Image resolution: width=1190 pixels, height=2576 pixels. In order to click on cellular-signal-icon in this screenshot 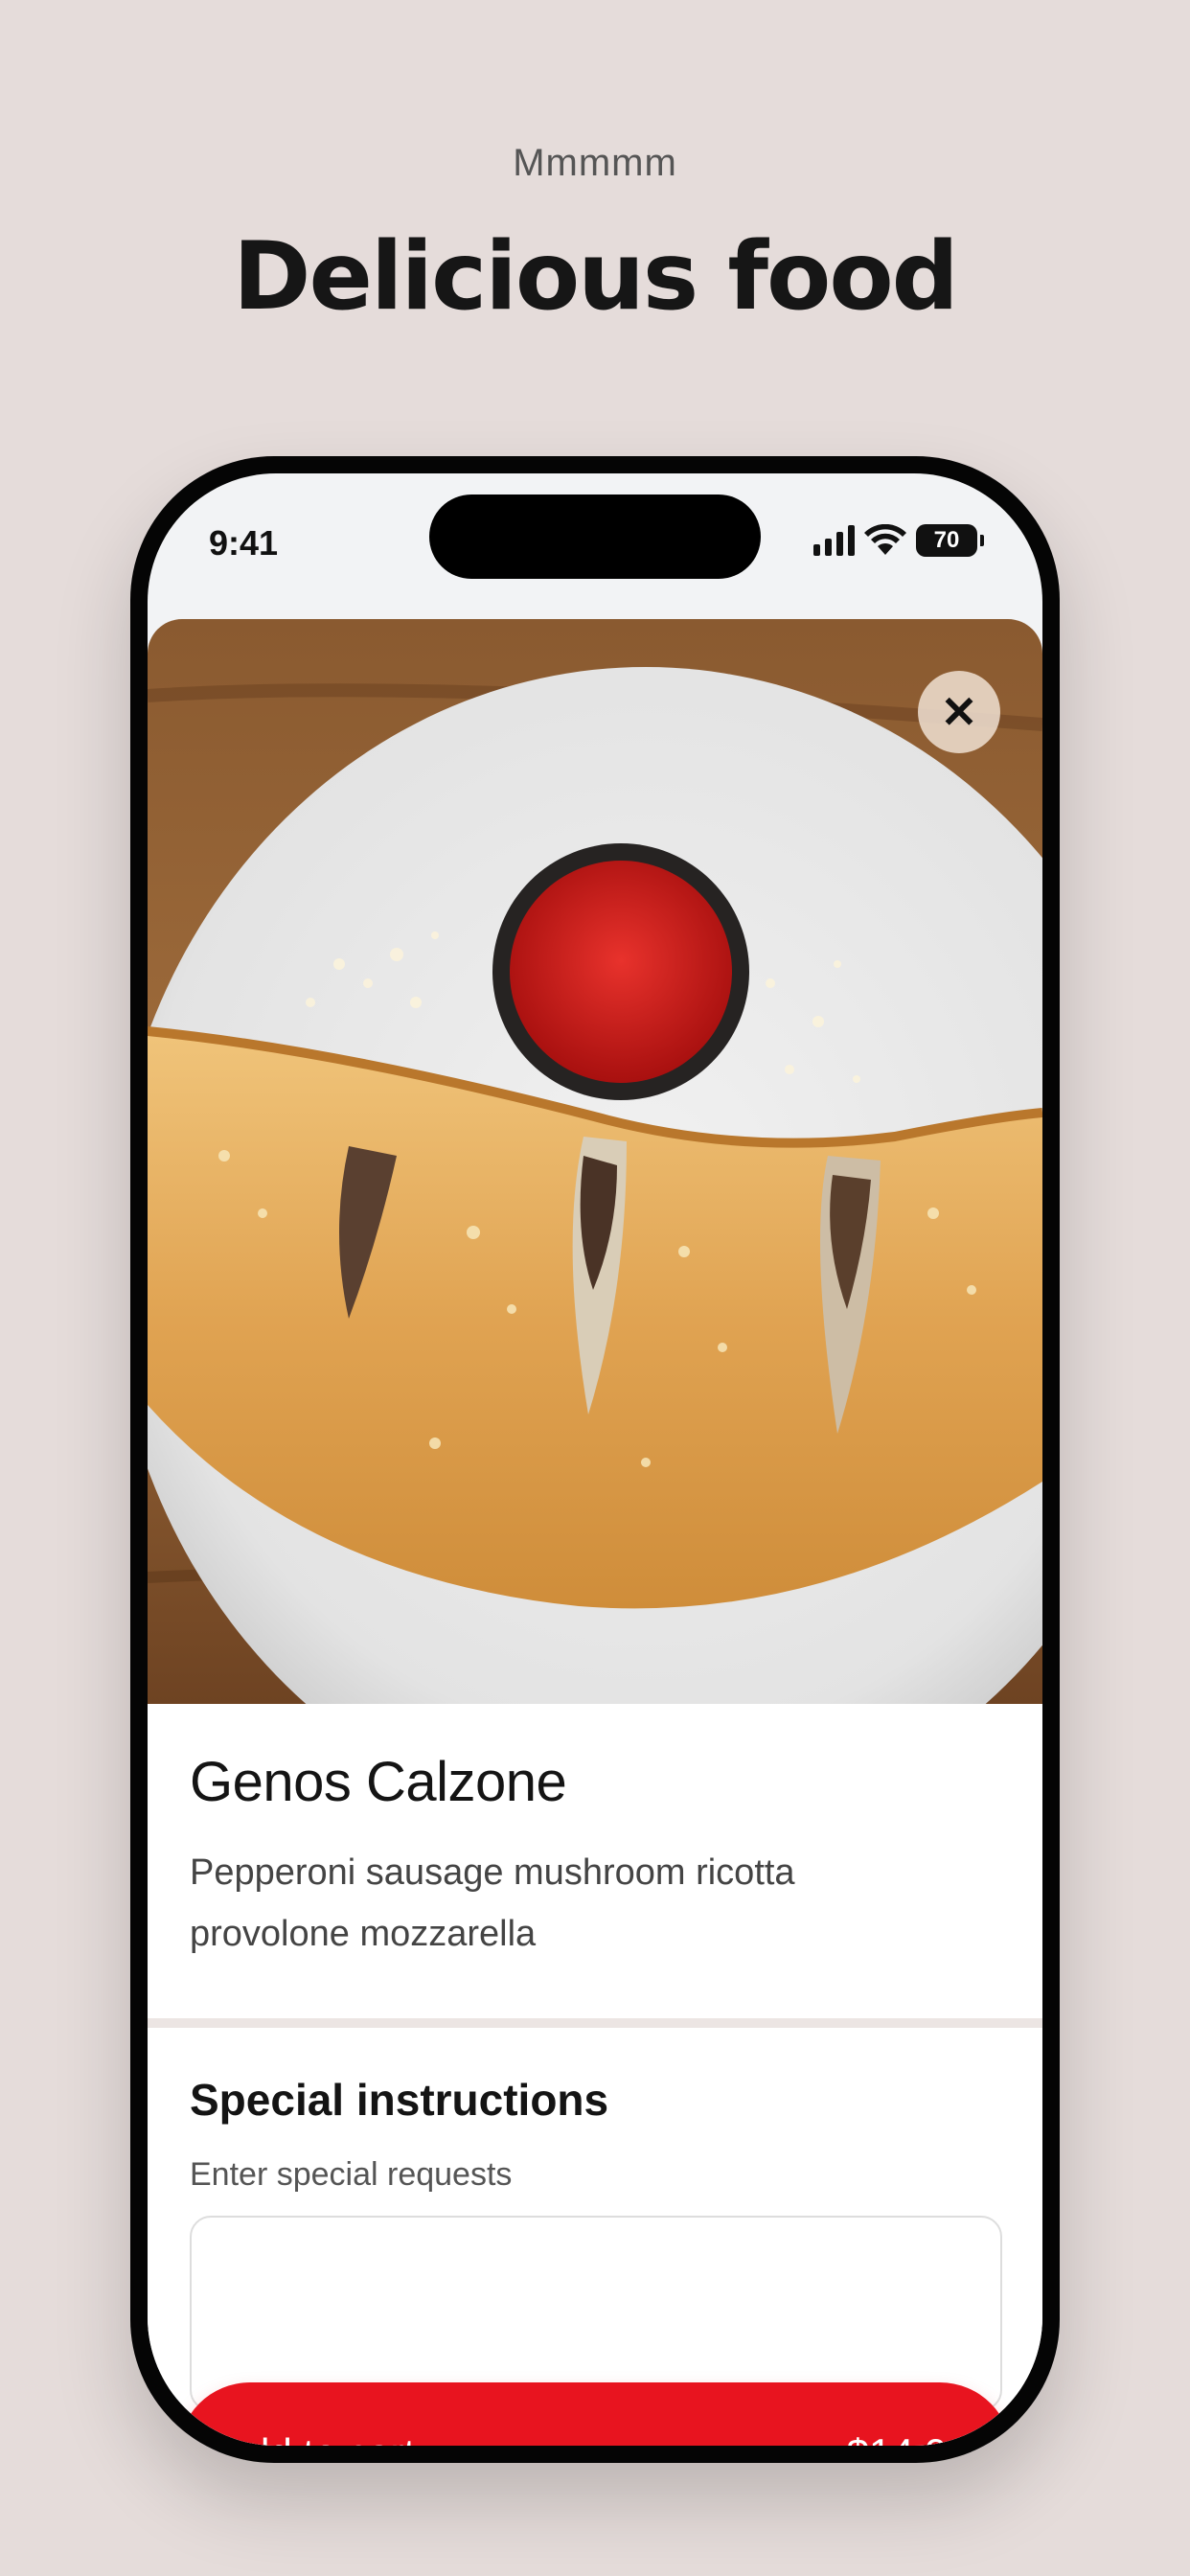, I will do `click(834, 540)`.